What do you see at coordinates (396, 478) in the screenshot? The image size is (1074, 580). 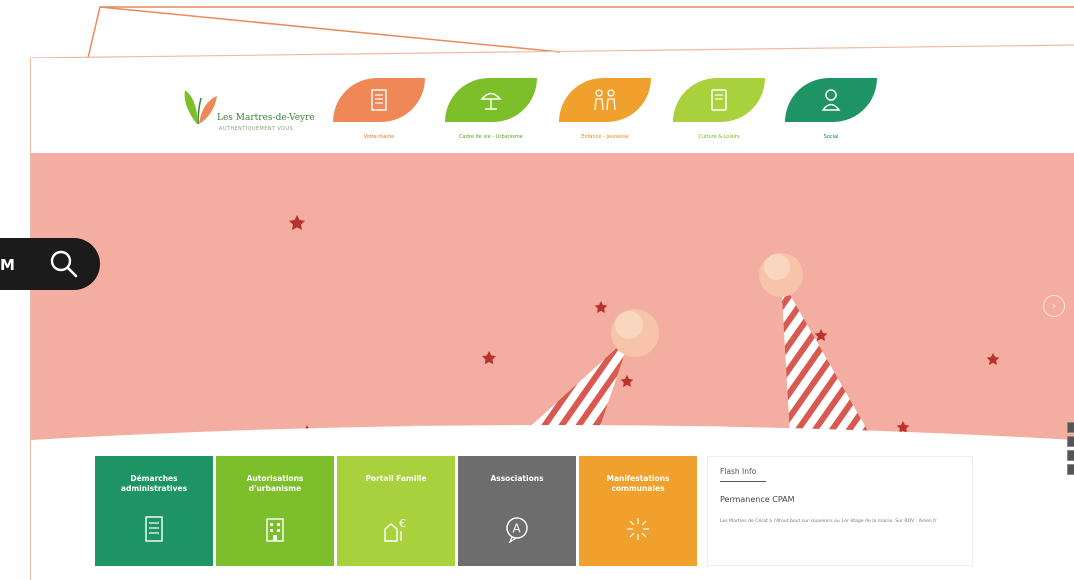 I see `tile-label: Portail Famille` at bounding box center [396, 478].